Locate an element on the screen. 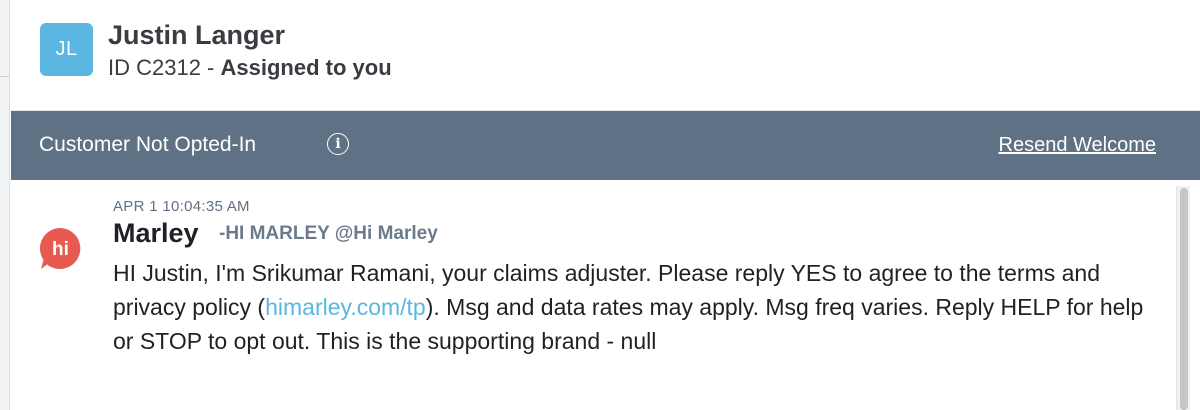 This screenshot has width=1200, height=410. terms-link: himarley.com/tp is located at coordinates (345, 307).